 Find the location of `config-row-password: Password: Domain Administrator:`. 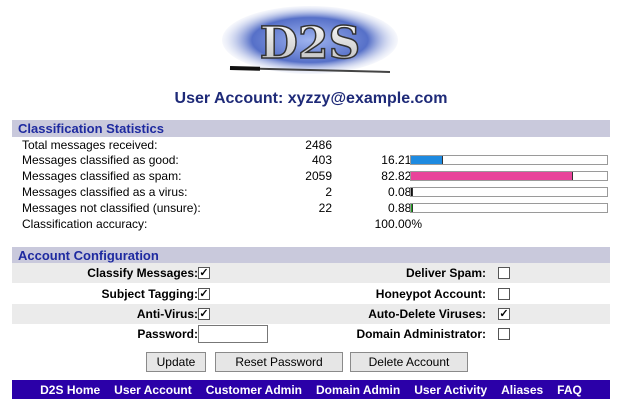

config-row-password: Password: Domain Administrator: is located at coordinates (311, 334).